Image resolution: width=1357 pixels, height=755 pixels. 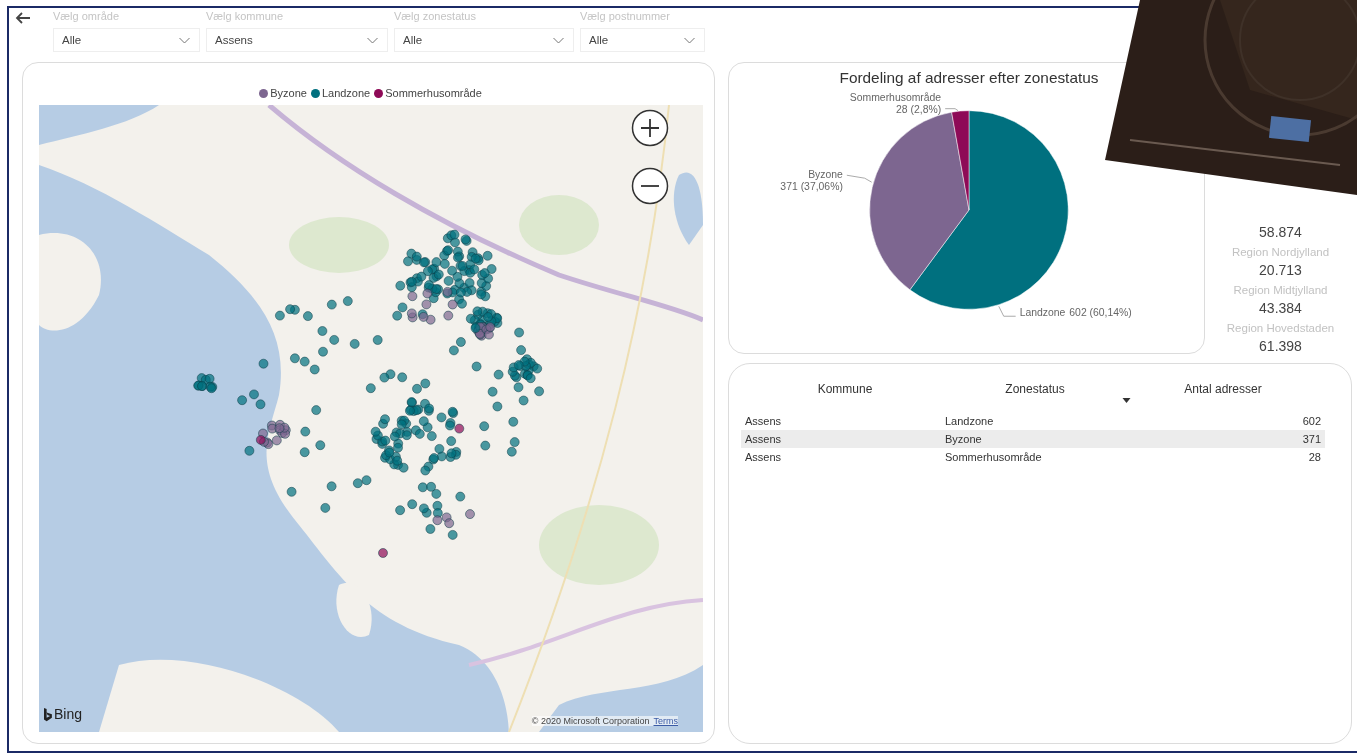 What do you see at coordinates (245, 16) in the screenshot?
I see `filter-label: Vælg kommune` at bounding box center [245, 16].